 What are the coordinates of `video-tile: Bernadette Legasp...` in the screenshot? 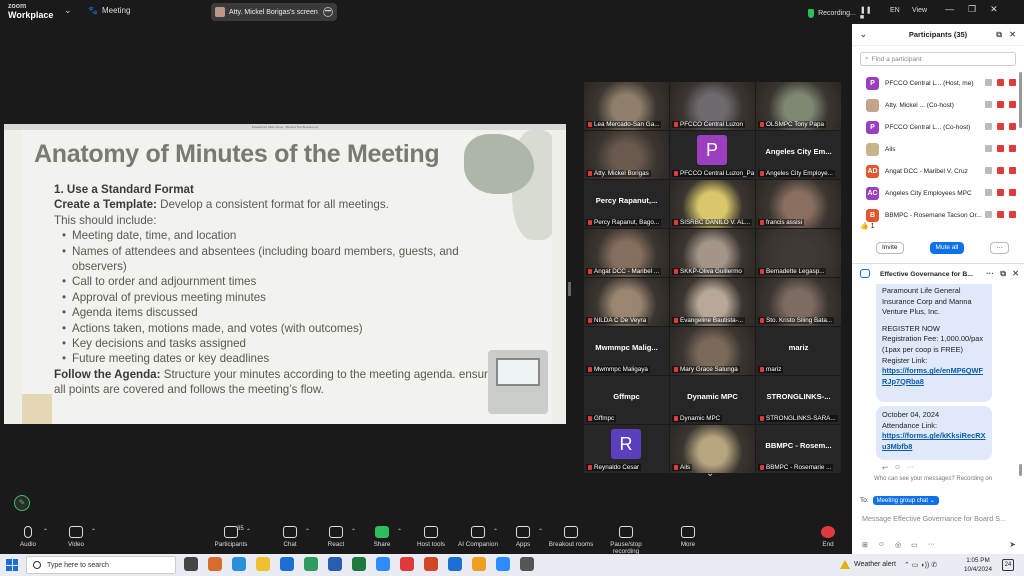 It's located at (798, 253).